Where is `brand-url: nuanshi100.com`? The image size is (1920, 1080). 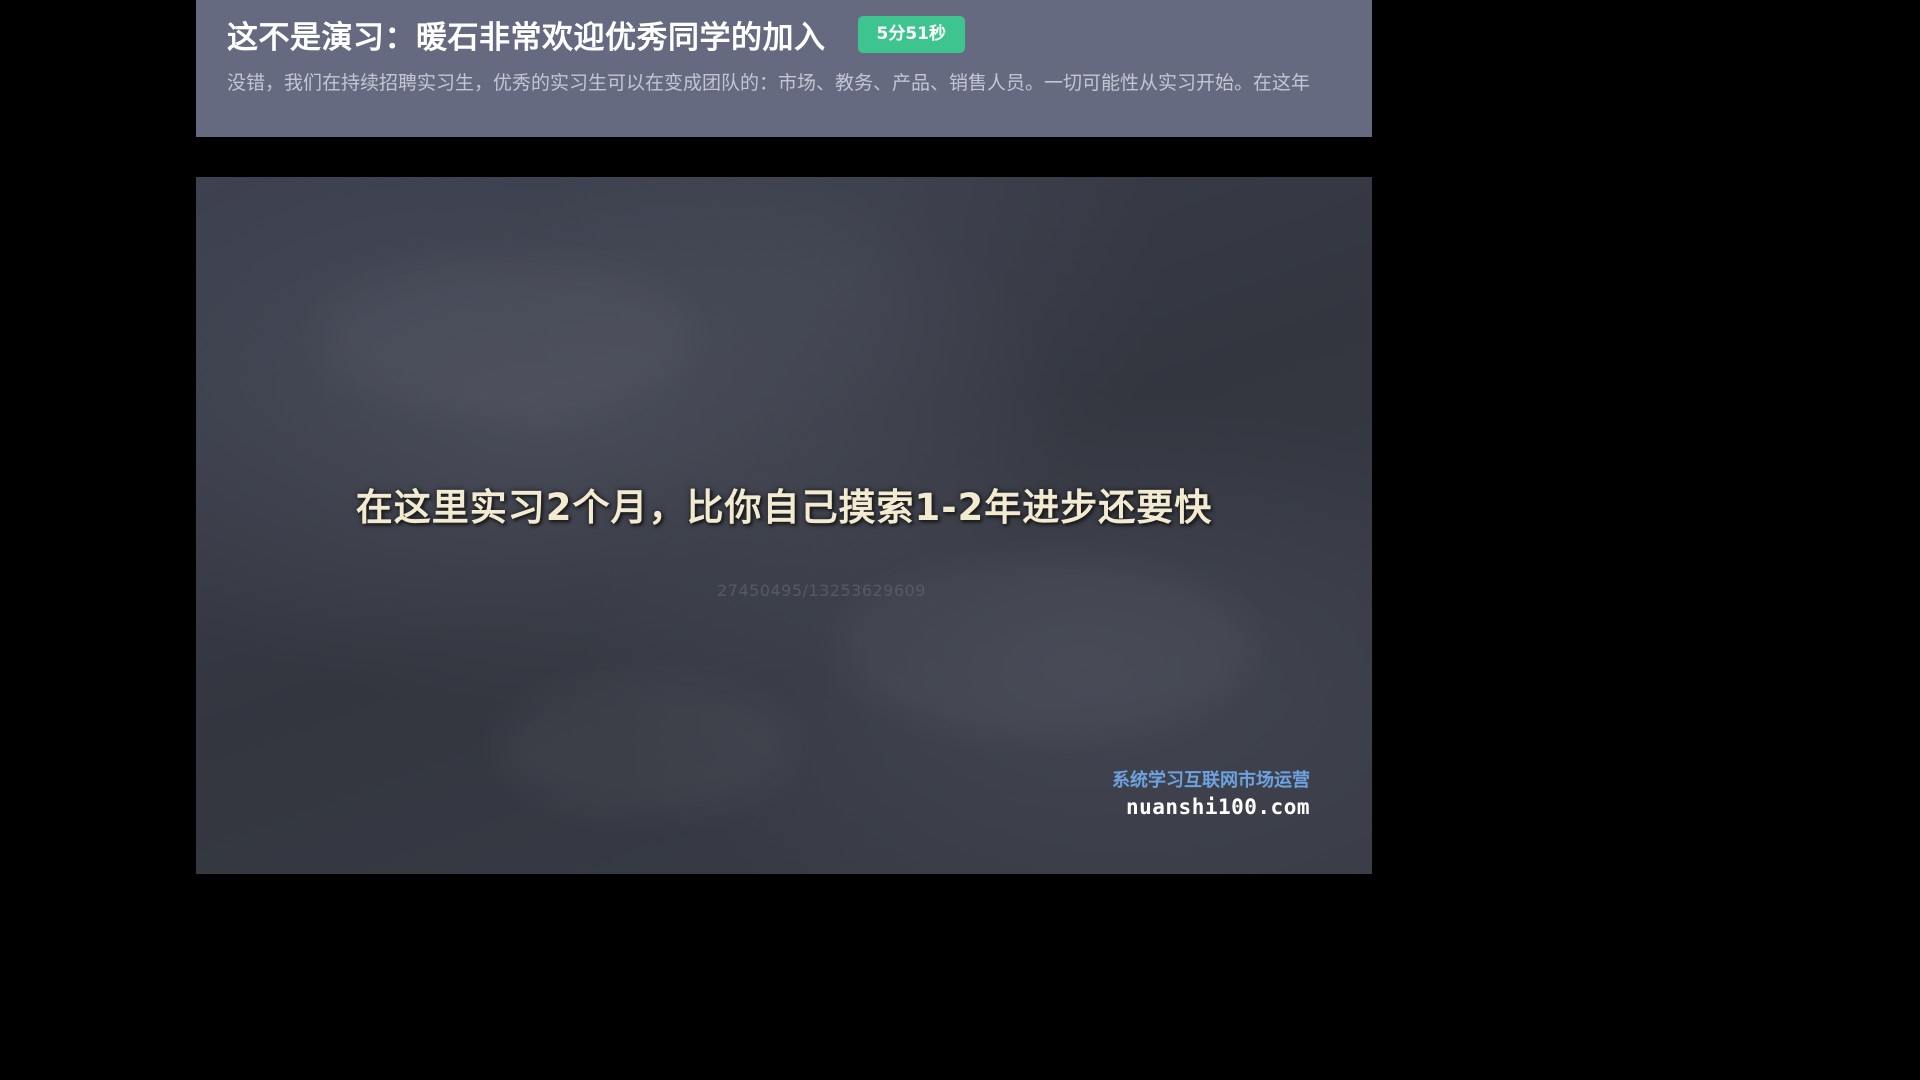
brand-url: nuanshi100.com is located at coordinates (1217, 807).